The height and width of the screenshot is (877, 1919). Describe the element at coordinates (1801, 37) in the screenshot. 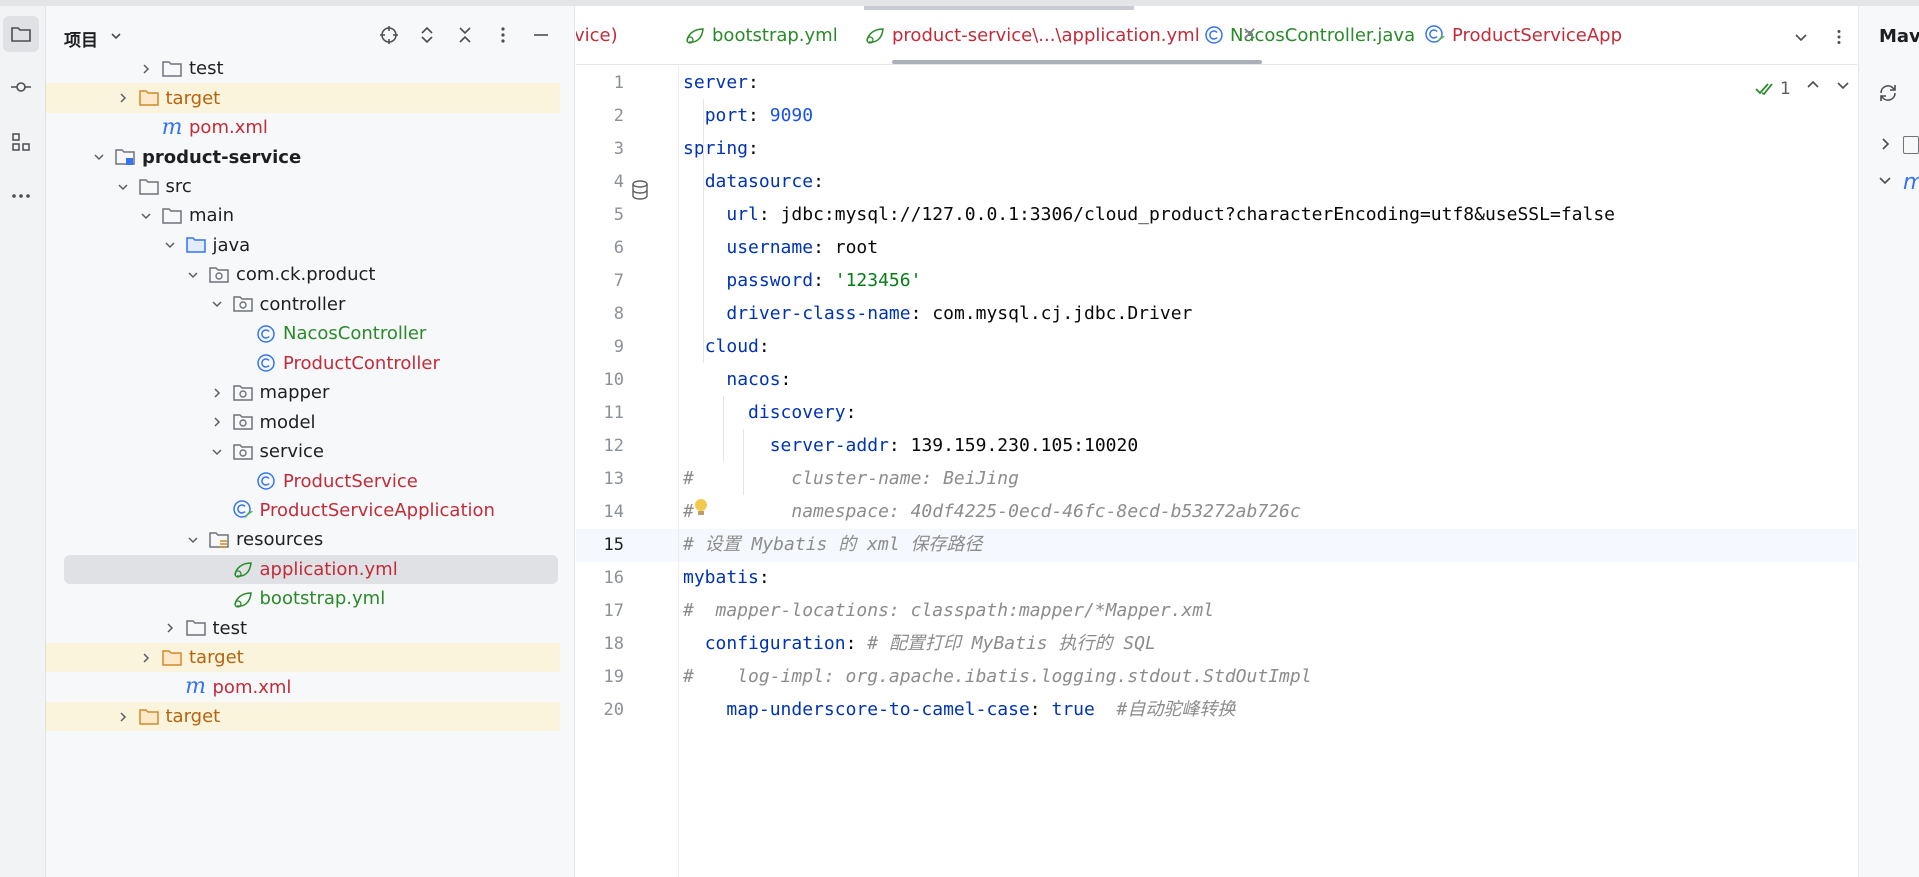

I see `tabs-dropdown-icon` at that location.